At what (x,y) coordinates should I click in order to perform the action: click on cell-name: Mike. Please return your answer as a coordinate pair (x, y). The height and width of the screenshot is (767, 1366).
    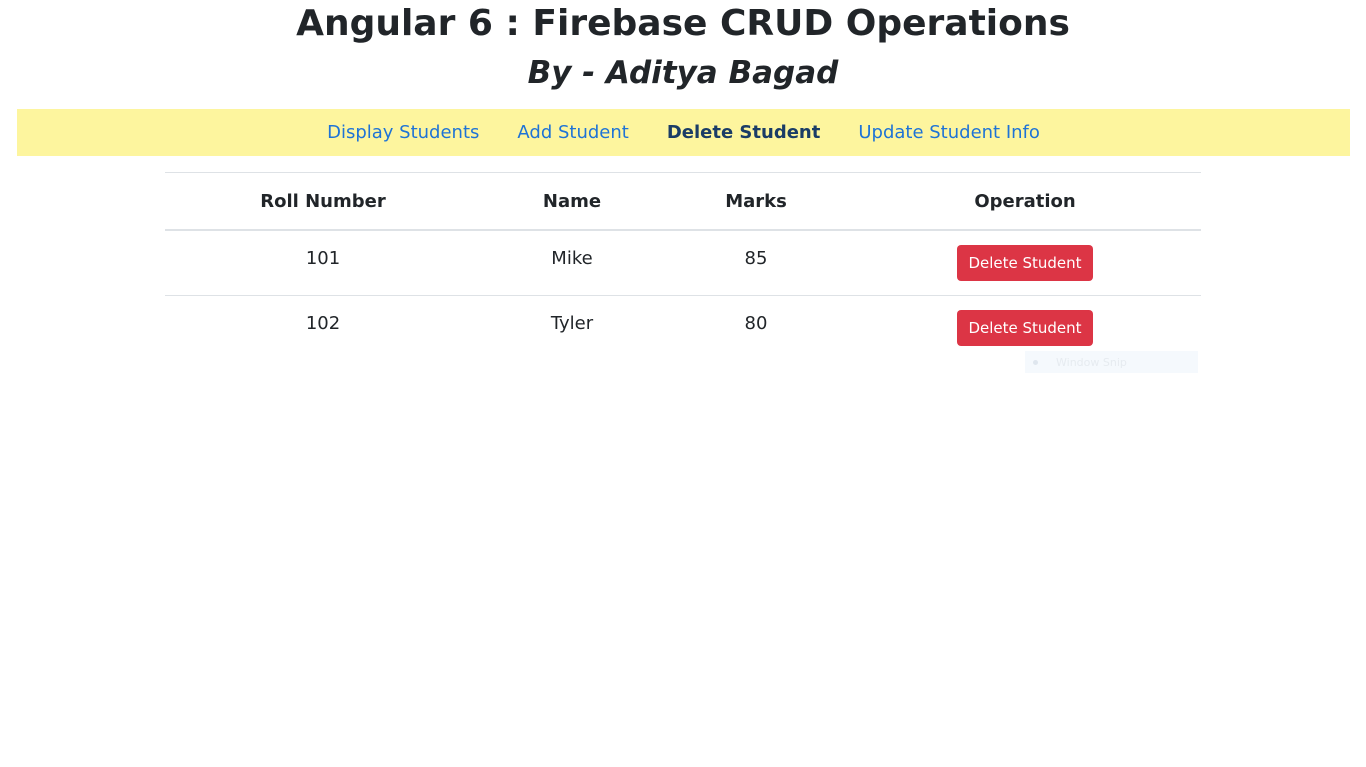
    Looking at the image, I should click on (572, 263).